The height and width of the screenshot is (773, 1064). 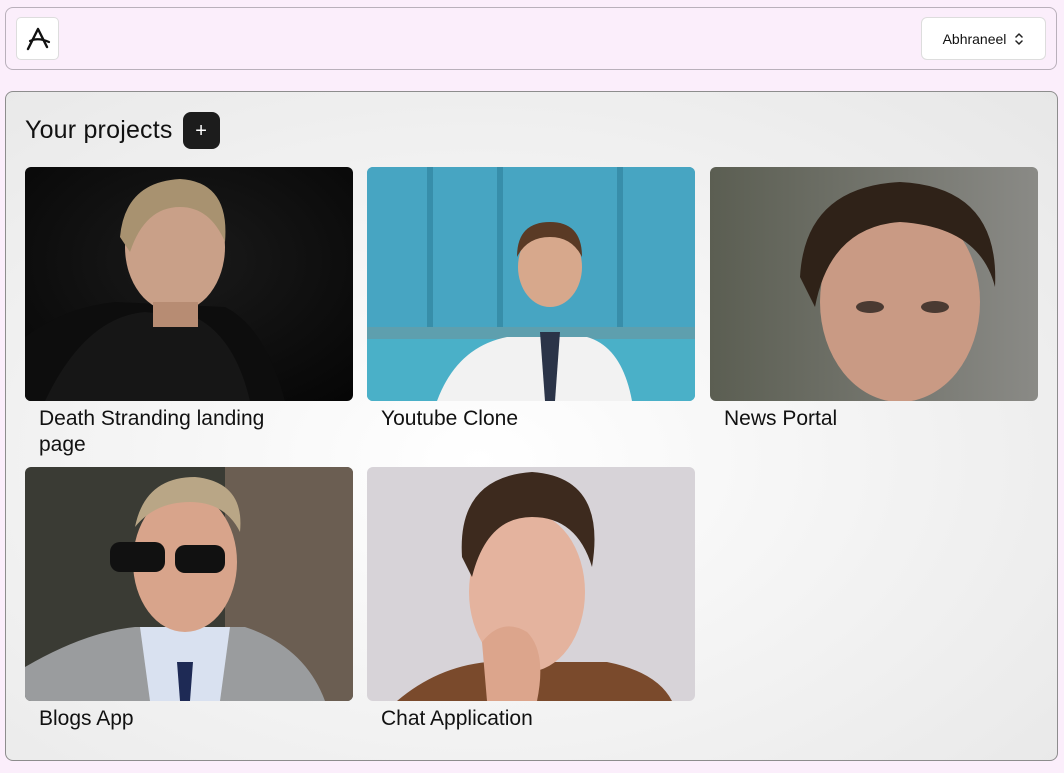 I want to click on user-name: Abhraneel, so click(x=974, y=38).